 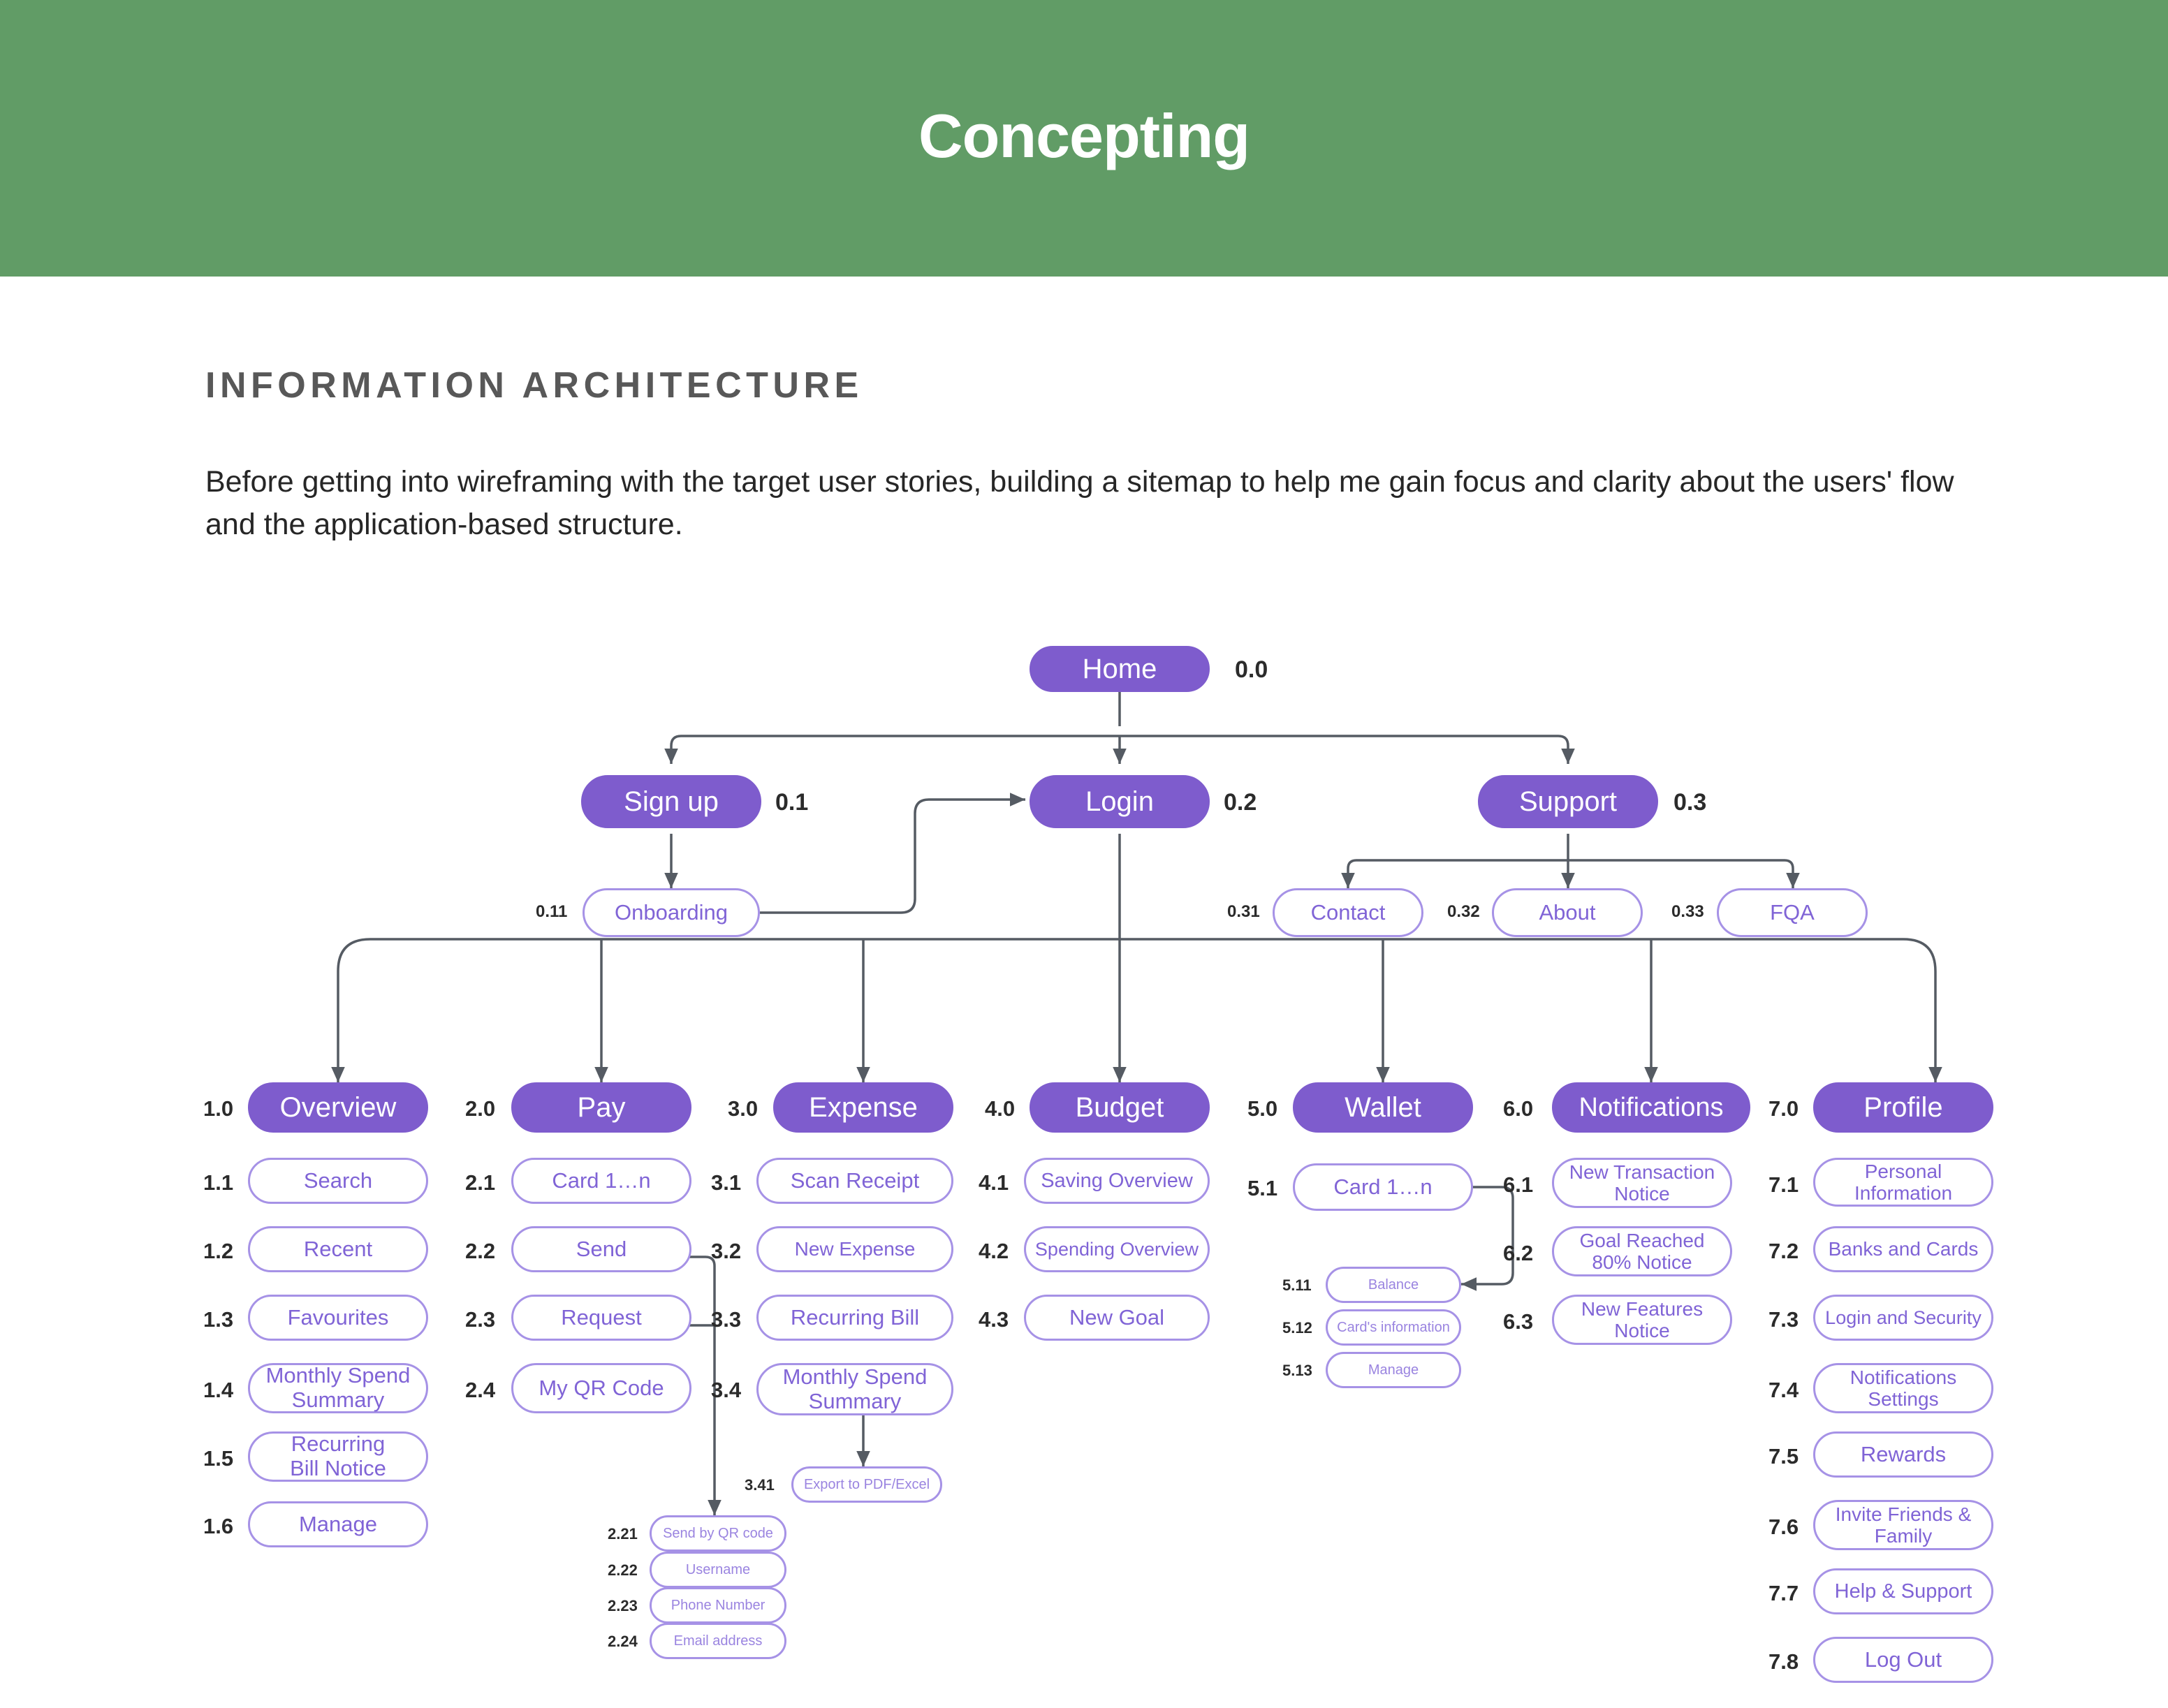 I want to click on node-label: Username, so click(x=718, y=1569).